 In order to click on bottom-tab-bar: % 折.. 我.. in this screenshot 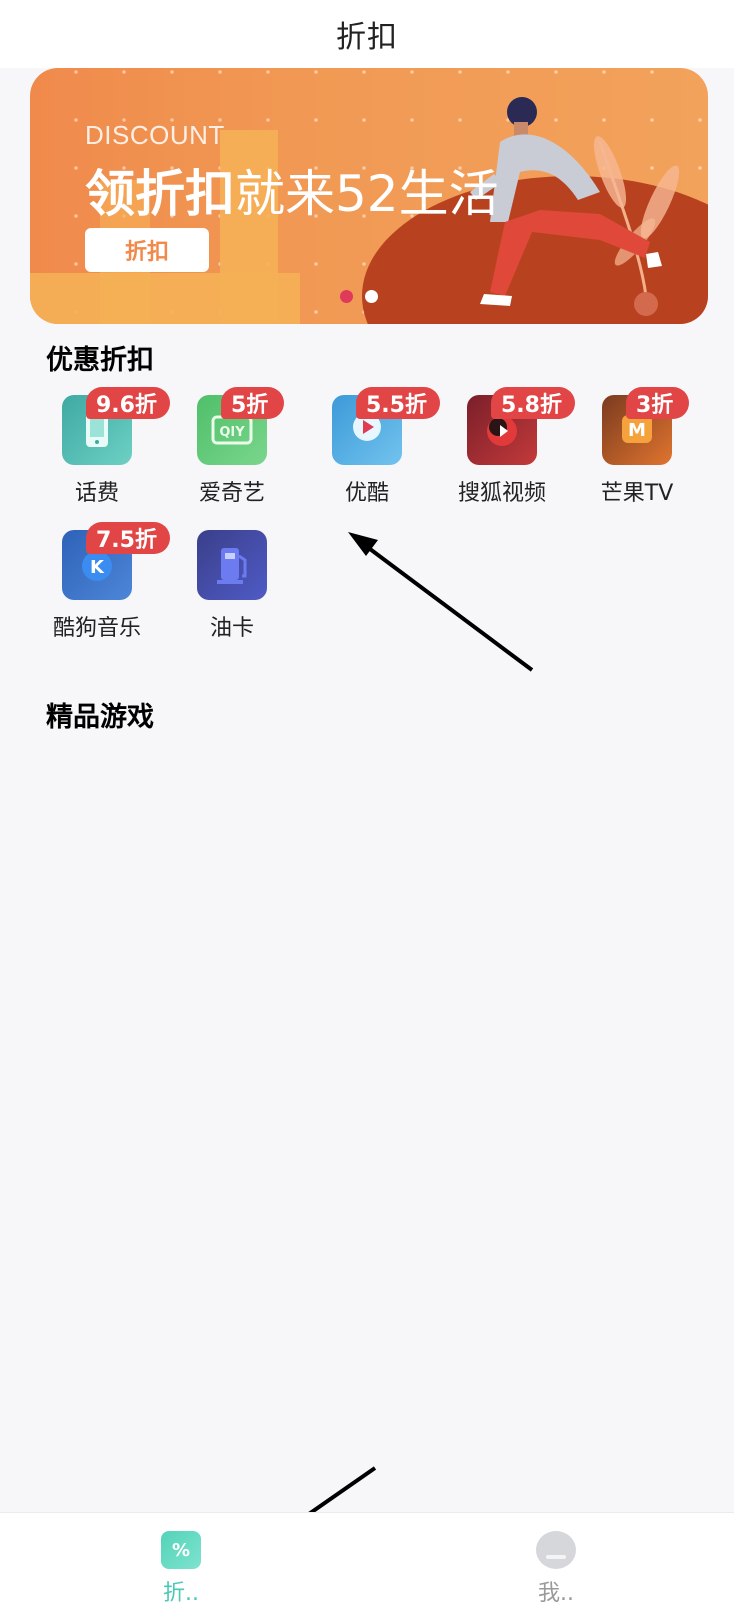, I will do `click(367, 1563)`.